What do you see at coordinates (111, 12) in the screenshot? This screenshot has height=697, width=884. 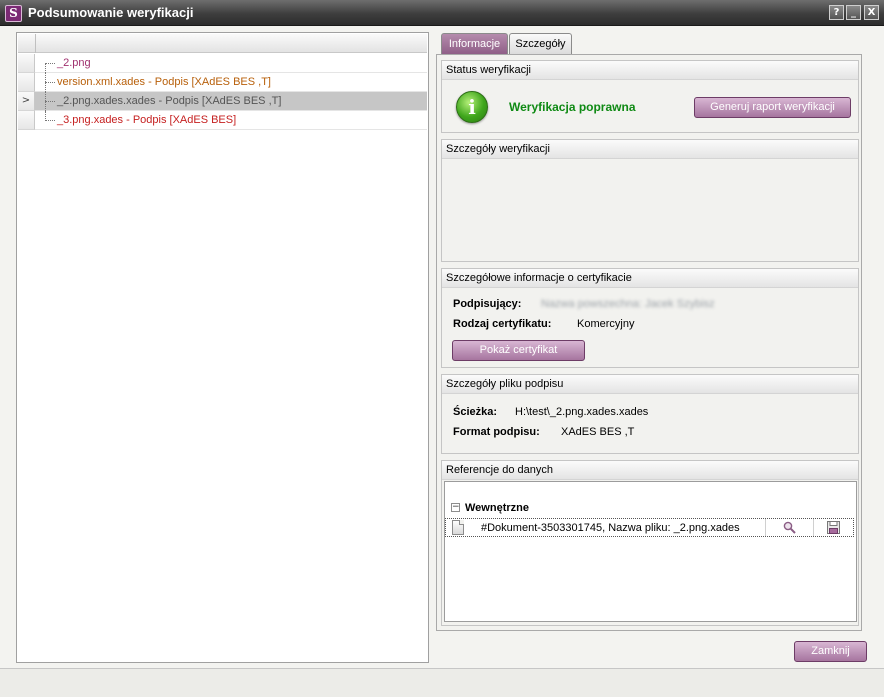 I see `window-title: Podsumowanie weryfikacji` at bounding box center [111, 12].